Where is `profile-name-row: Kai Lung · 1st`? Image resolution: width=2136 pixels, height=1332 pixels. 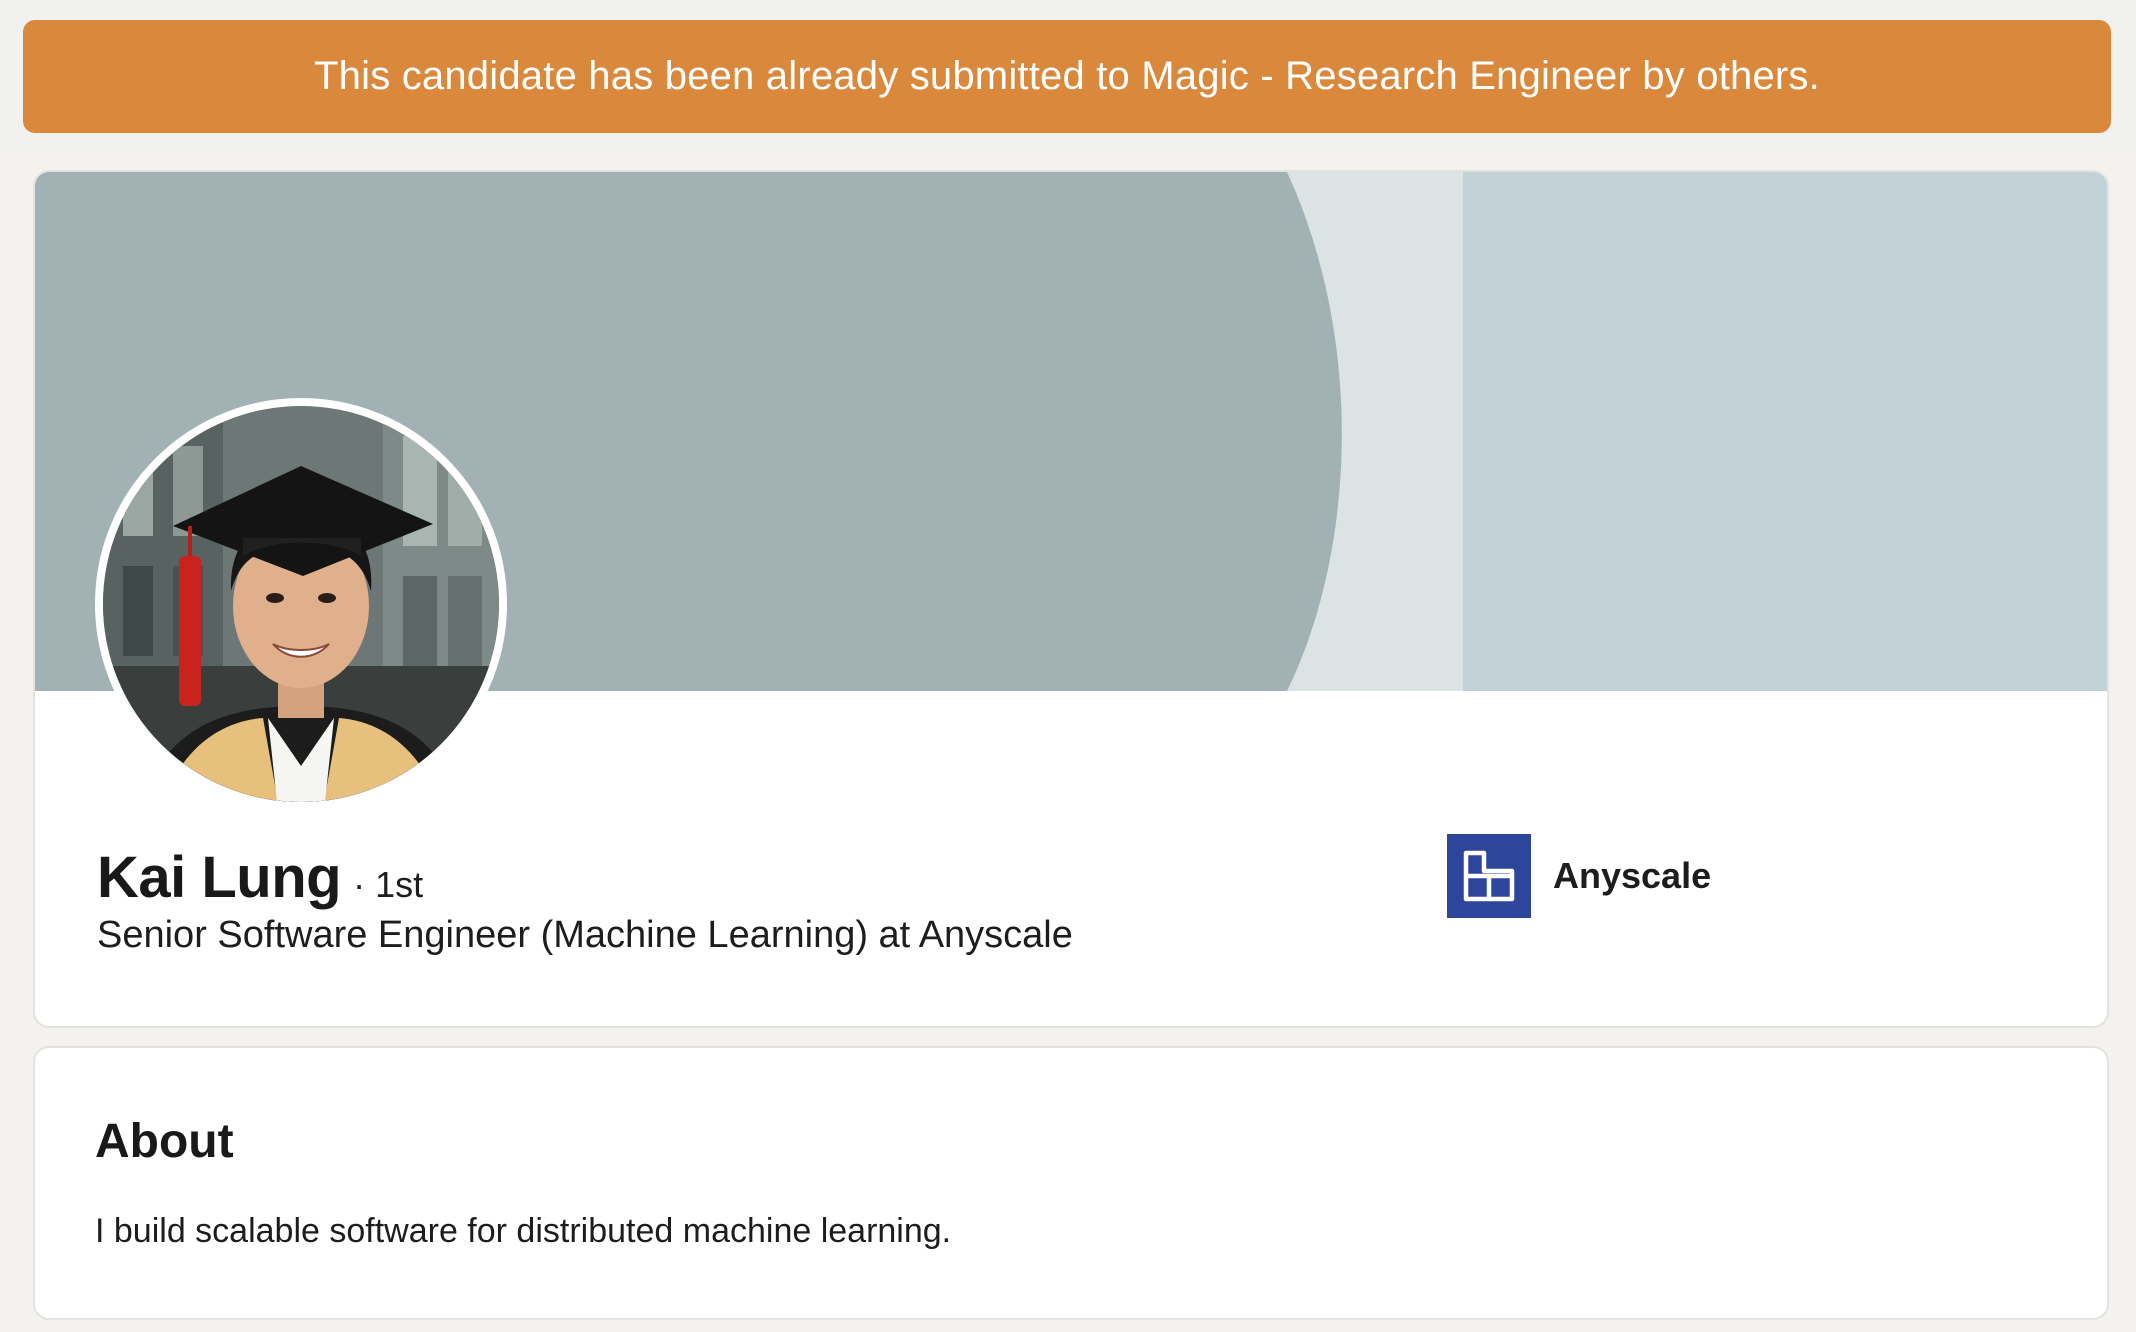 profile-name-row: Kai Lung · 1st is located at coordinates (260, 877).